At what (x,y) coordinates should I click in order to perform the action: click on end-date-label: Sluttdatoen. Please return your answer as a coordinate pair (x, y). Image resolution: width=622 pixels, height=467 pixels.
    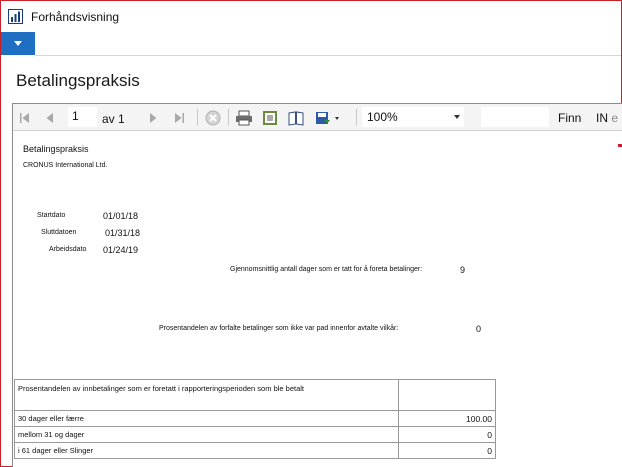
    Looking at the image, I should click on (59, 232).